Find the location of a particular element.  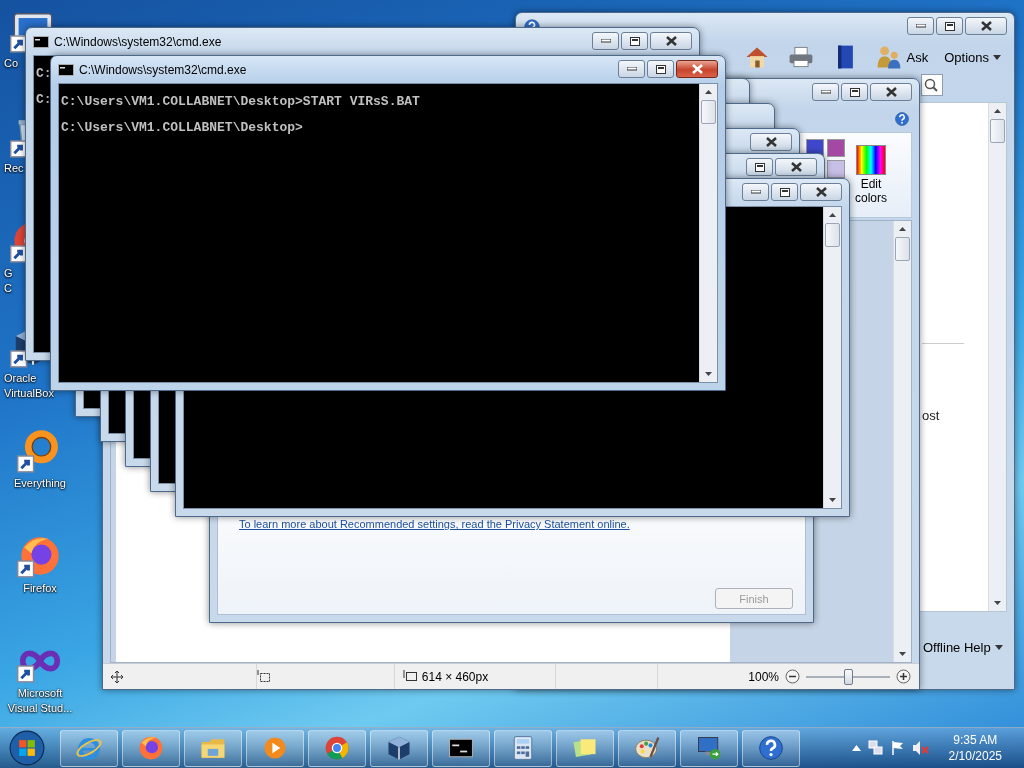

icon-label: G C is located at coordinates (8, 281).